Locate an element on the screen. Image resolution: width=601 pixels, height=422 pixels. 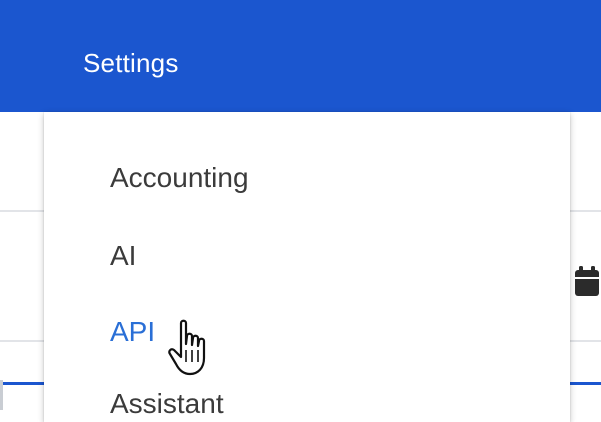
menu-item-api: API is located at coordinates (132, 332).